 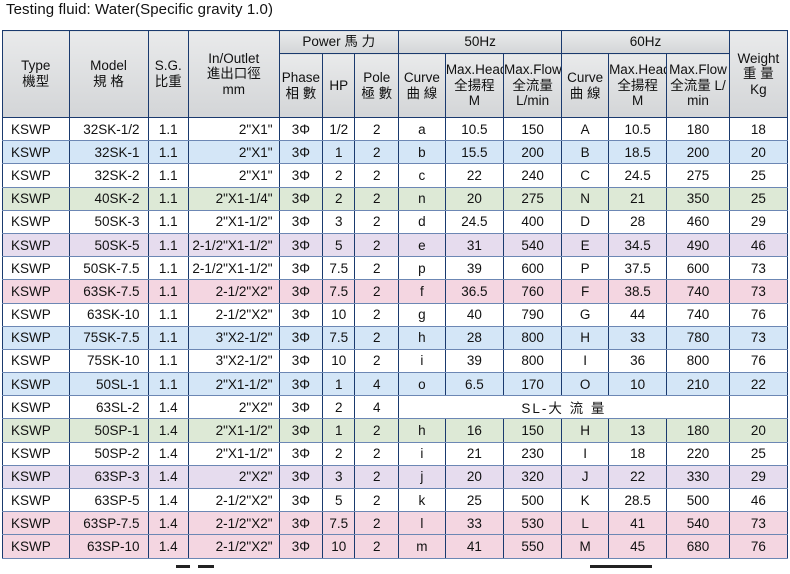 What do you see at coordinates (422, 361) in the screenshot?
I see `cell-curve-50: i` at bounding box center [422, 361].